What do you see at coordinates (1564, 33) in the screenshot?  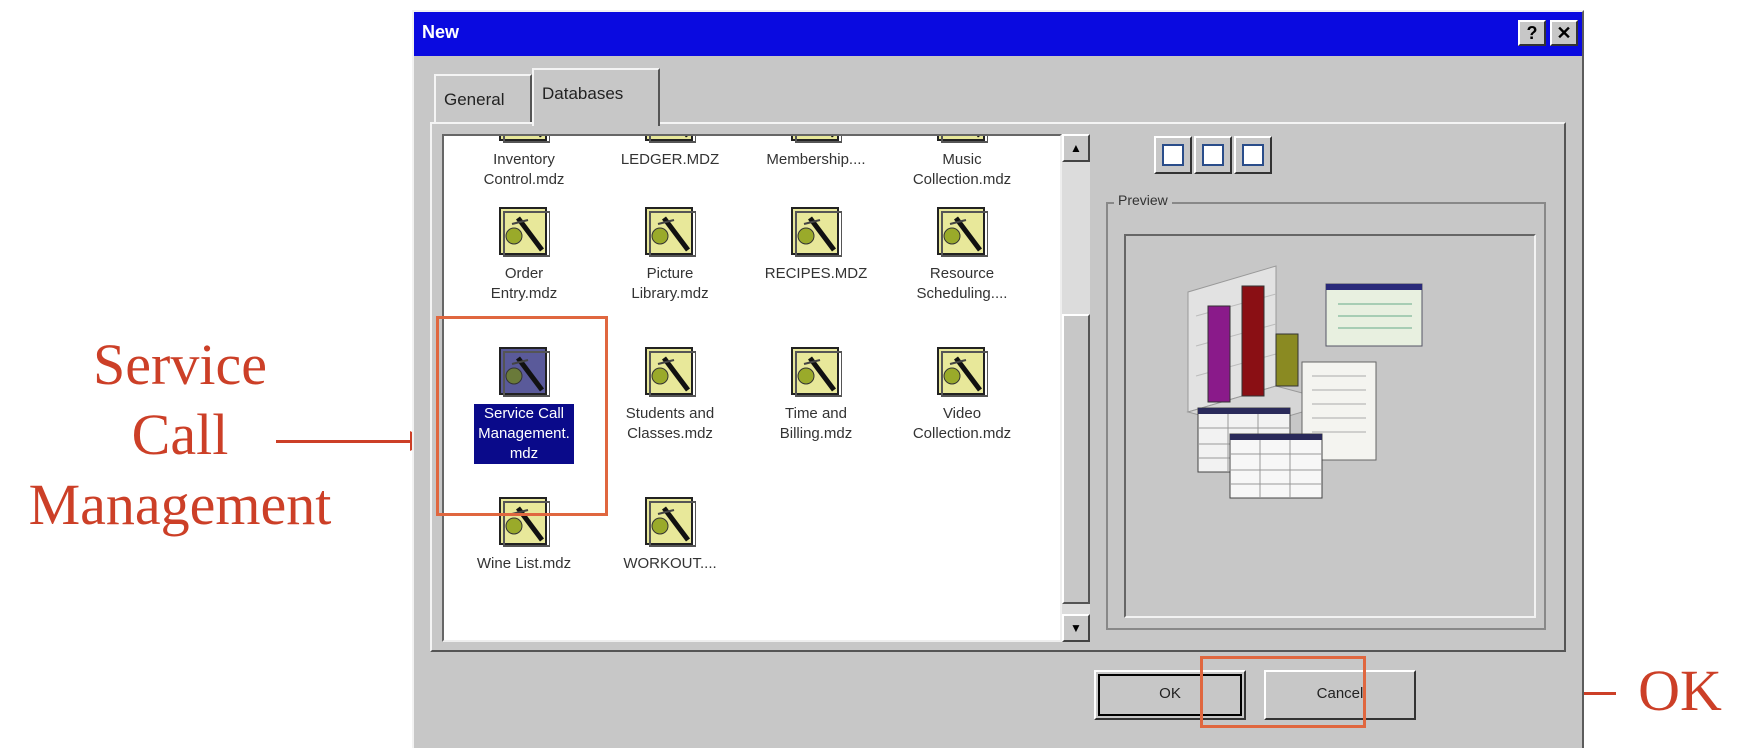 I see `close-button: ✕` at bounding box center [1564, 33].